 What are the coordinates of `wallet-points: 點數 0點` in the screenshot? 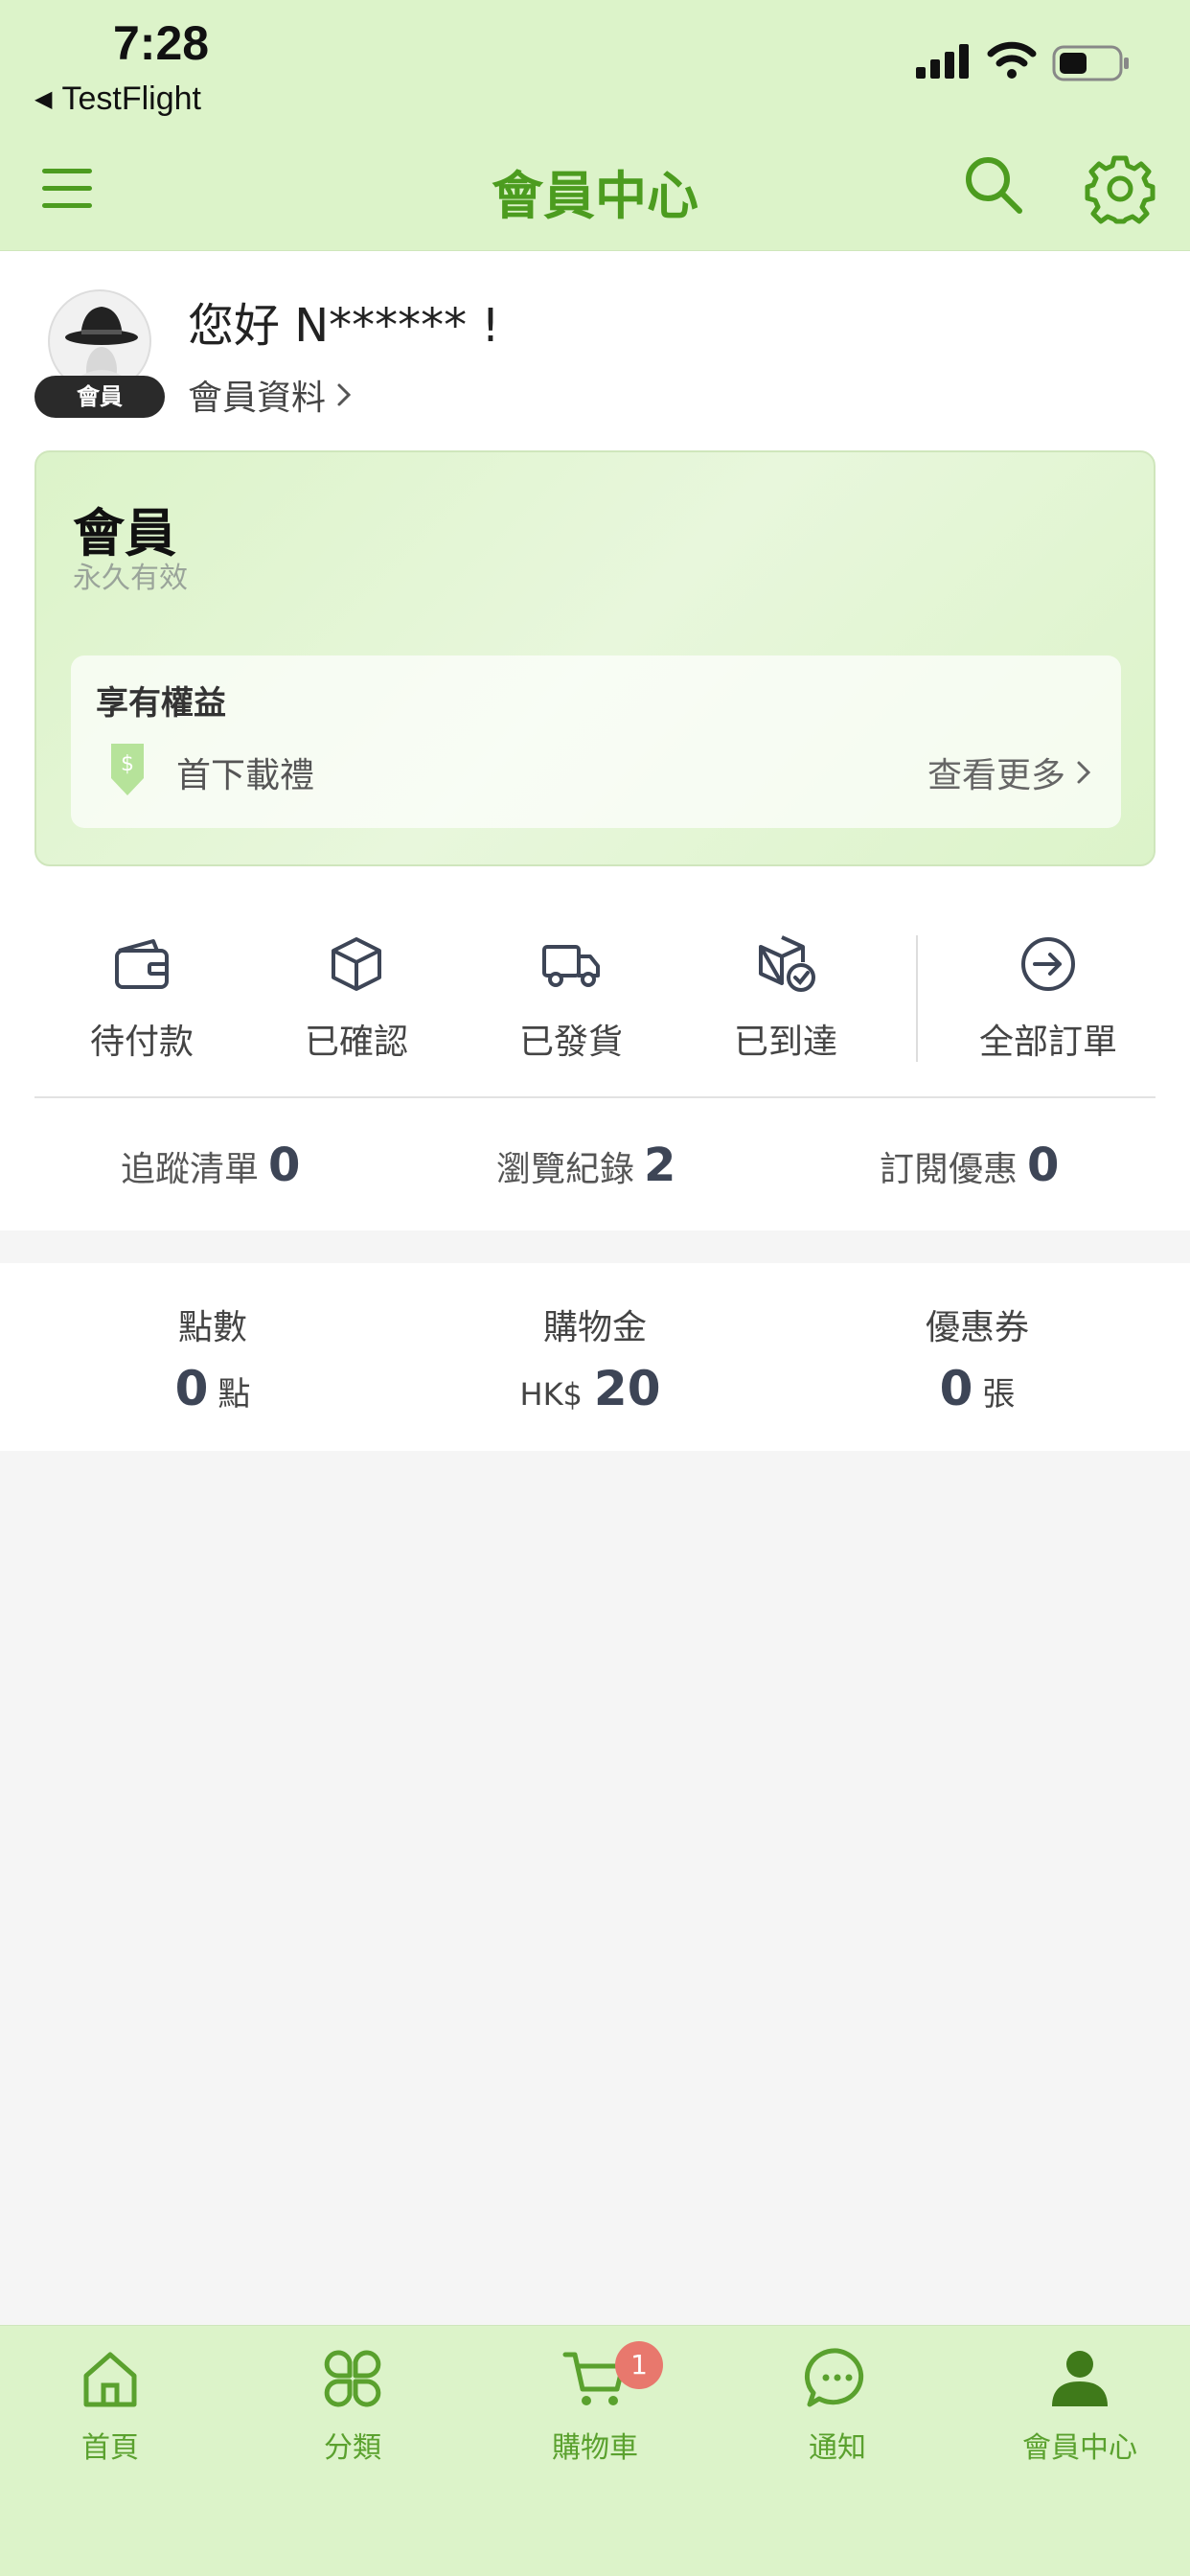 It's located at (213, 1358).